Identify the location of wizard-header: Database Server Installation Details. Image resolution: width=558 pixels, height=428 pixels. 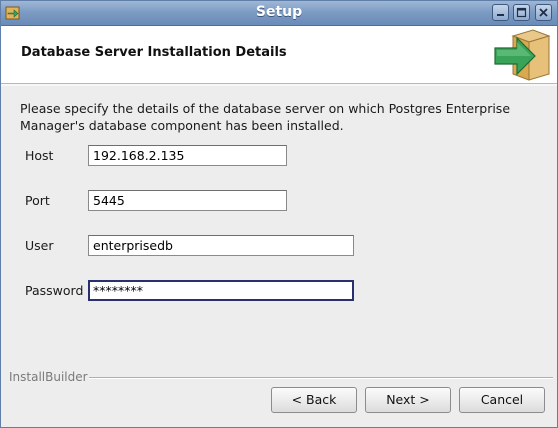
(279, 55).